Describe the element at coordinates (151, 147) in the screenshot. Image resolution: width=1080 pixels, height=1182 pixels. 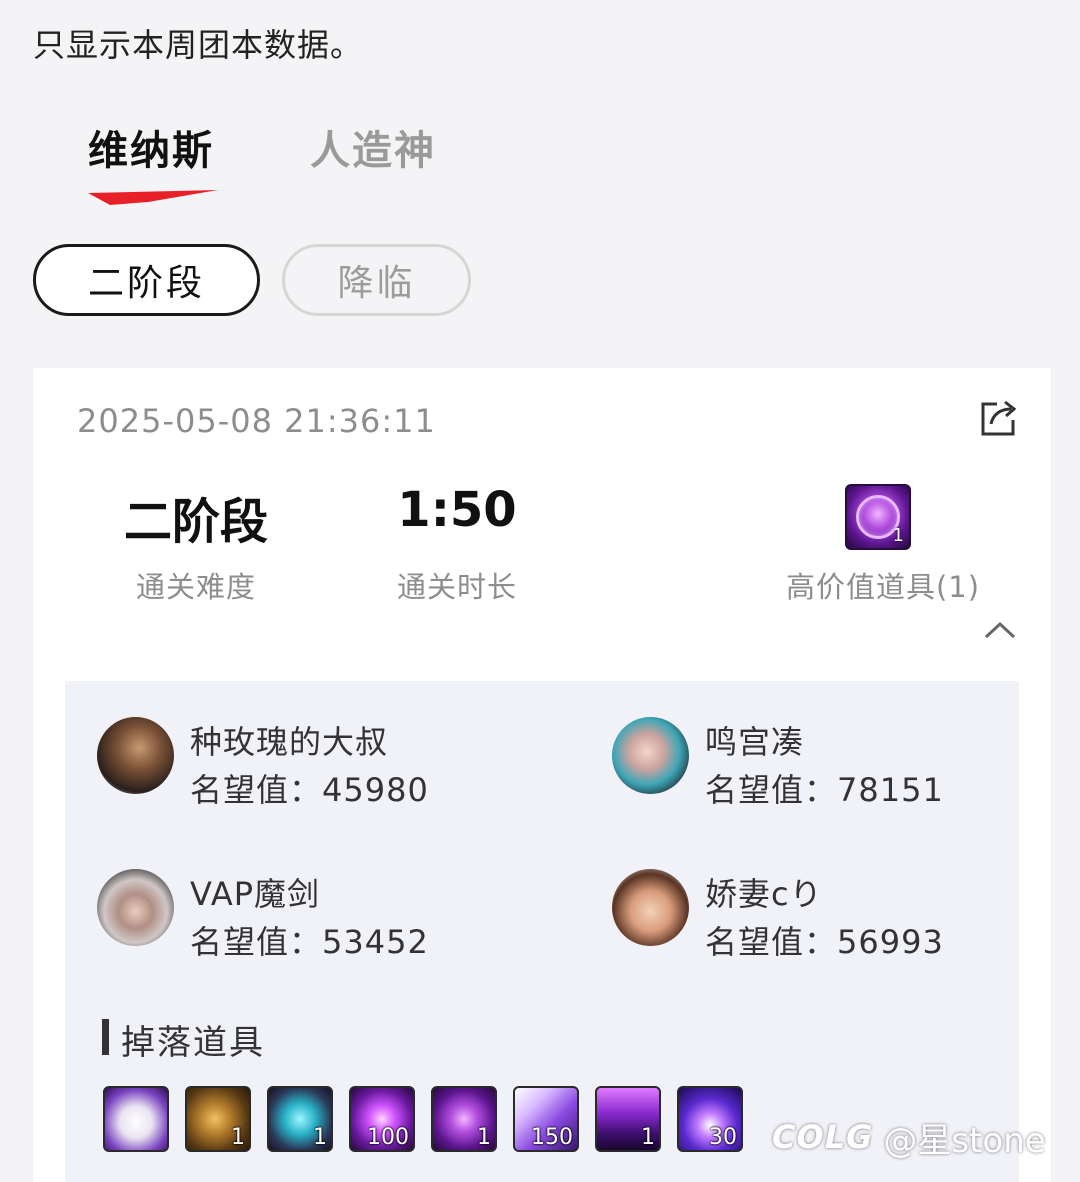
I see `tab-venus: 维纳斯` at that location.